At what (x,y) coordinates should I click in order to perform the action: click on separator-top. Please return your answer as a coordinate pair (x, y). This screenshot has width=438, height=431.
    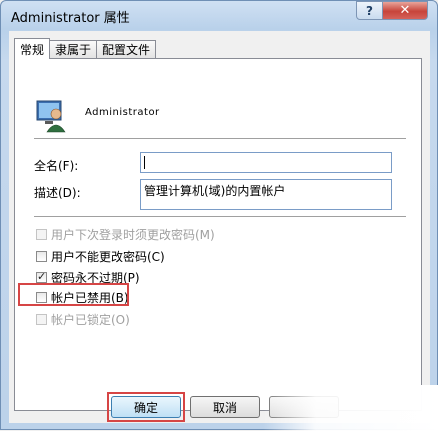
    Looking at the image, I should click on (220, 139).